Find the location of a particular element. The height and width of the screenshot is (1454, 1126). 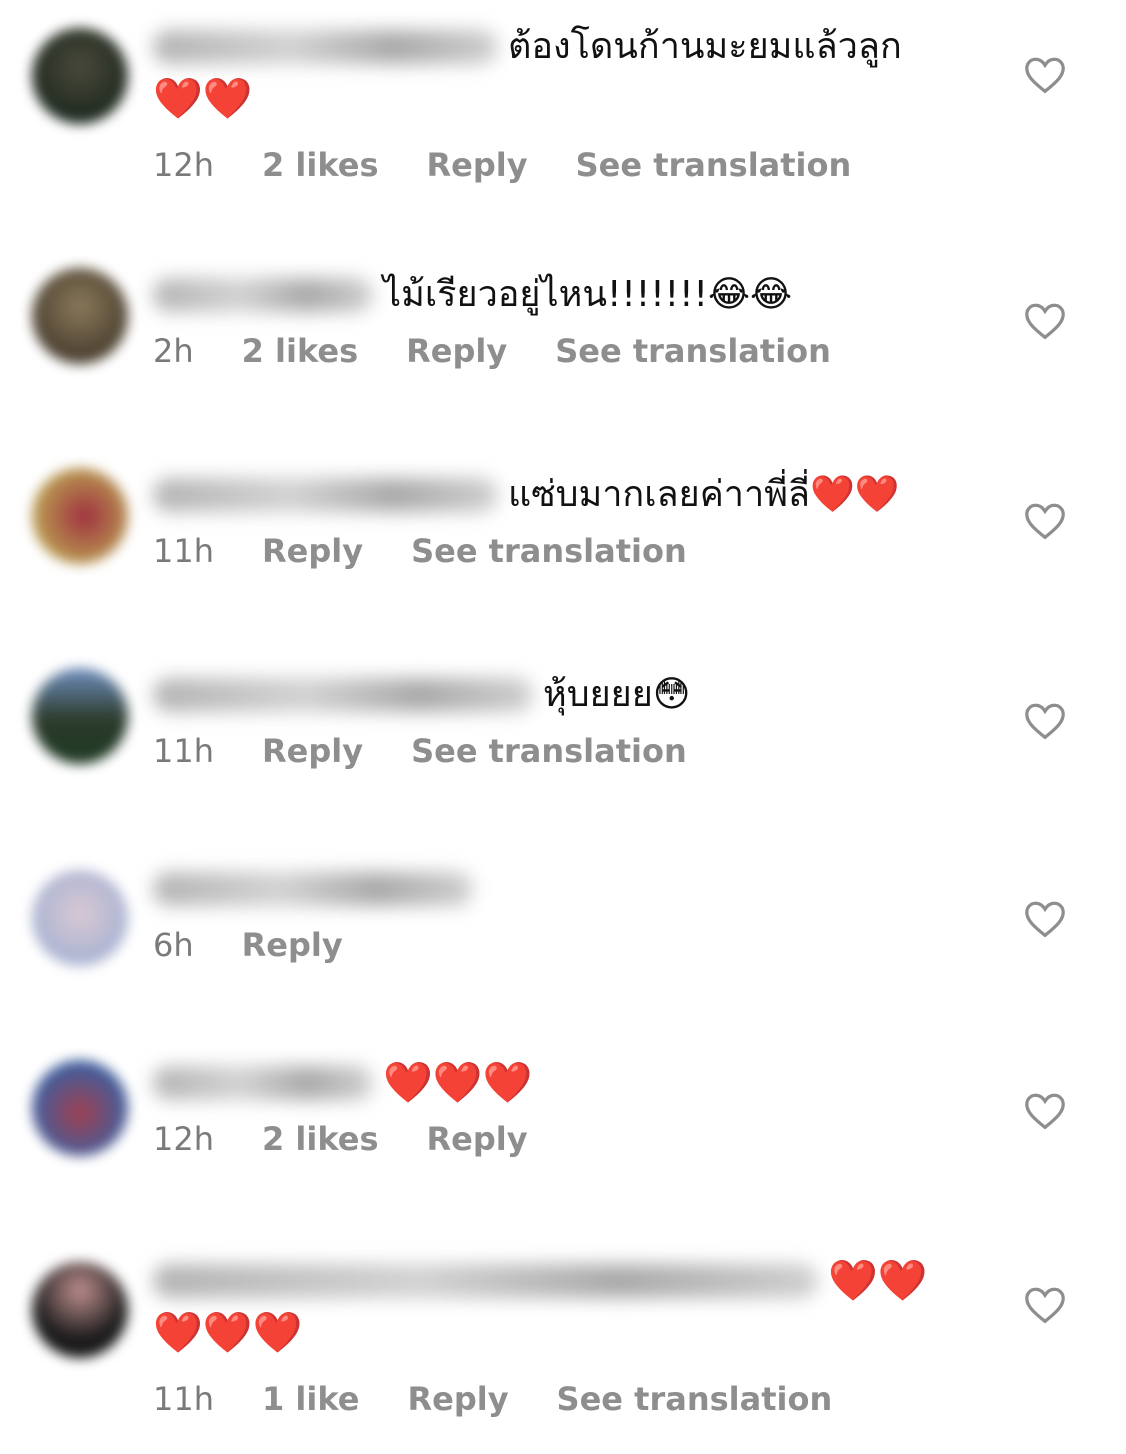

comment-meta: 11h 1 like Reply See translation is located at coordinates (564, 1399).